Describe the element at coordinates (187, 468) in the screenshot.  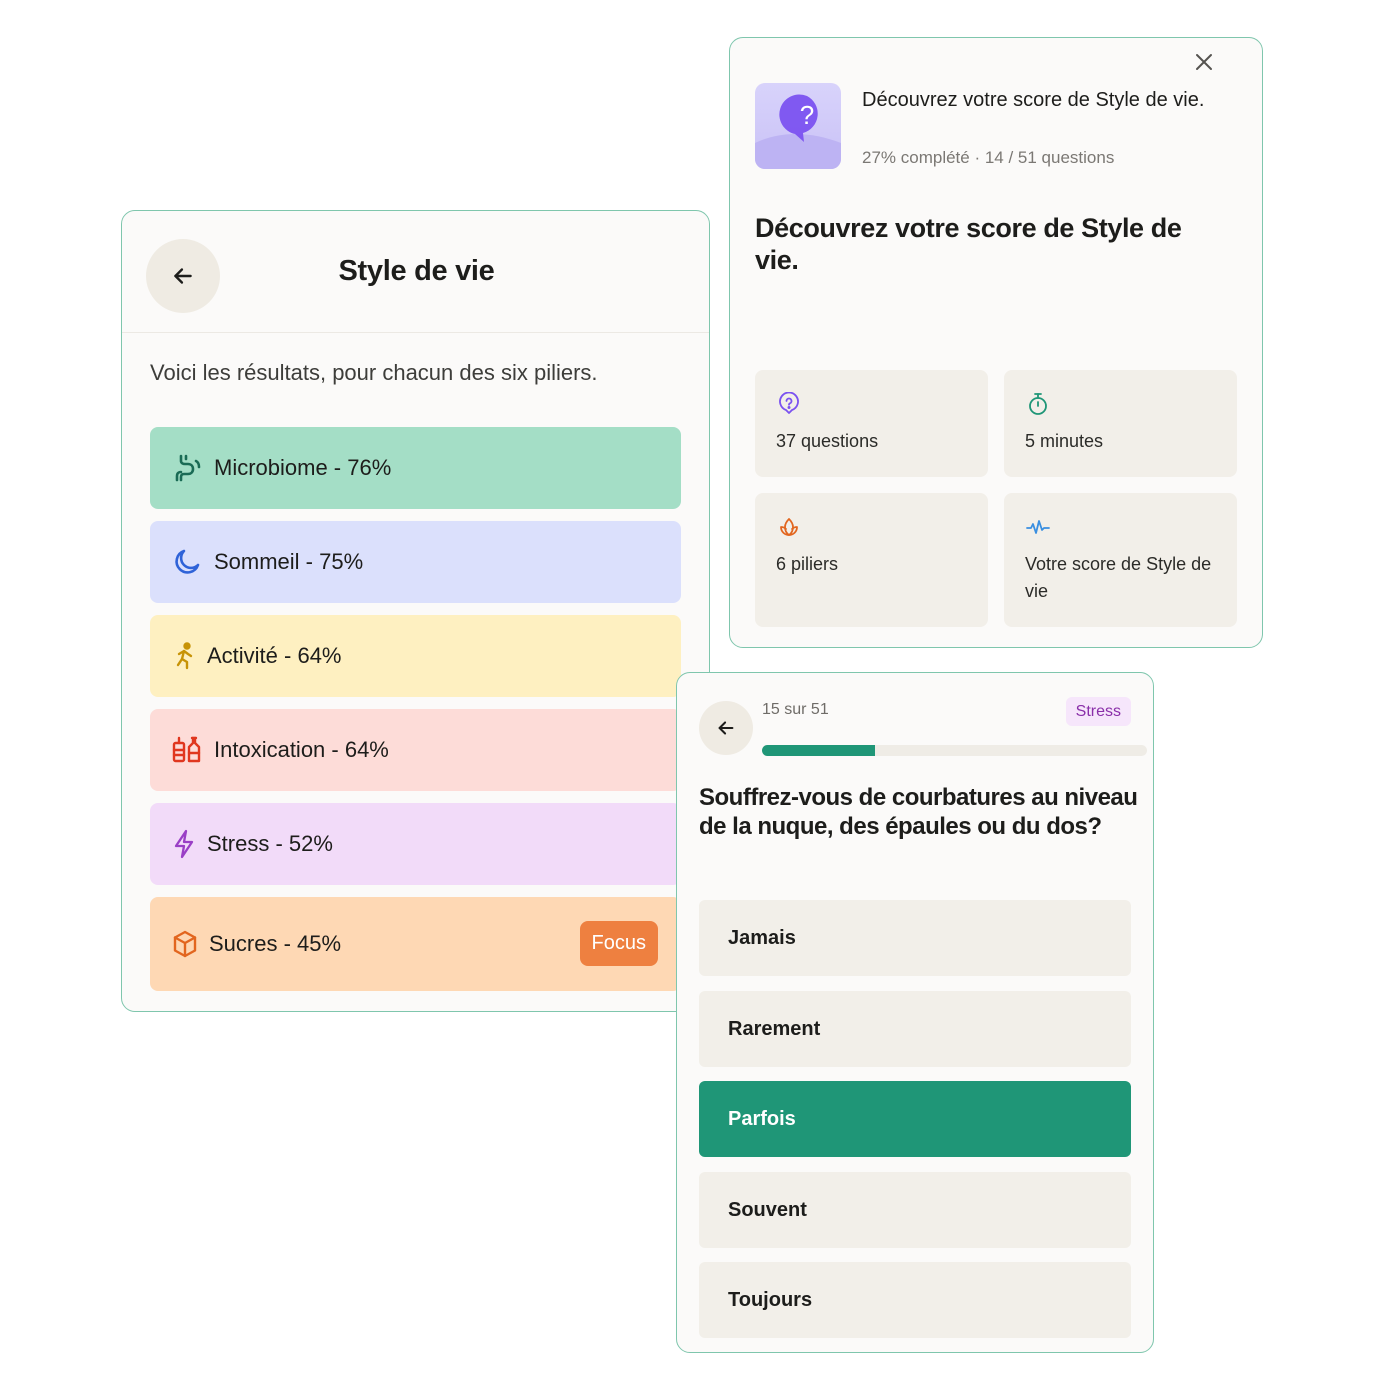
I see `microbiome-icon` at that location.